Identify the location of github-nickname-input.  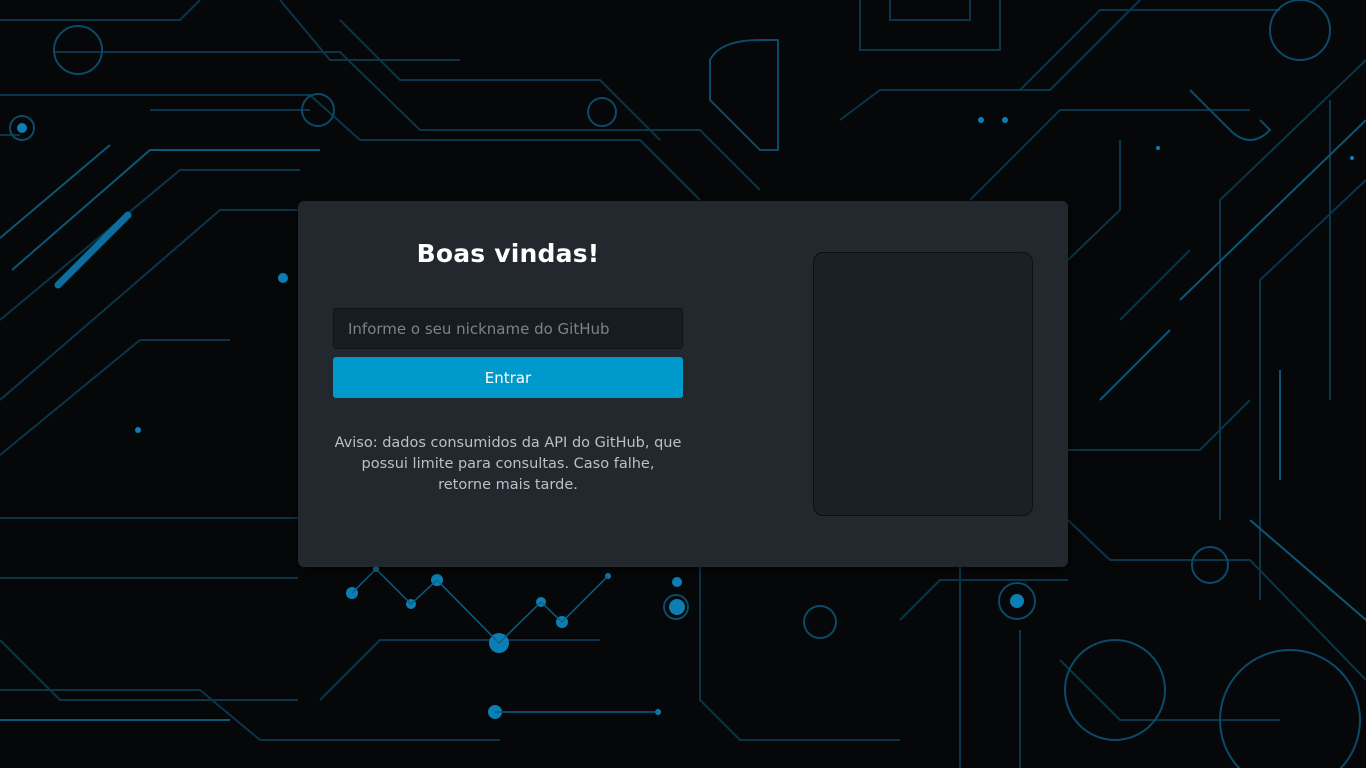
(508, 328).